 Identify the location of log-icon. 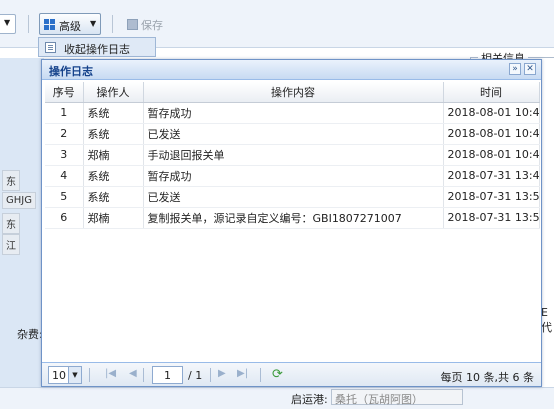
(50, 47).